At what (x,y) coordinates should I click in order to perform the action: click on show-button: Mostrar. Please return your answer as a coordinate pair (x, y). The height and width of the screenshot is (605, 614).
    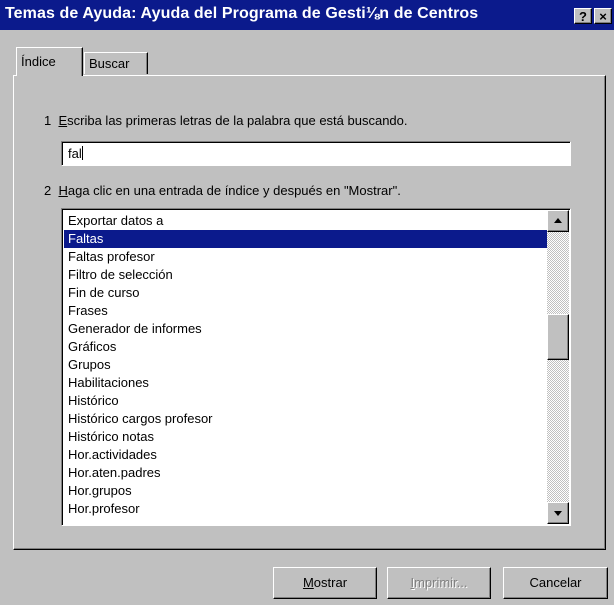
    Looking at the image, I should click on (325, 583).